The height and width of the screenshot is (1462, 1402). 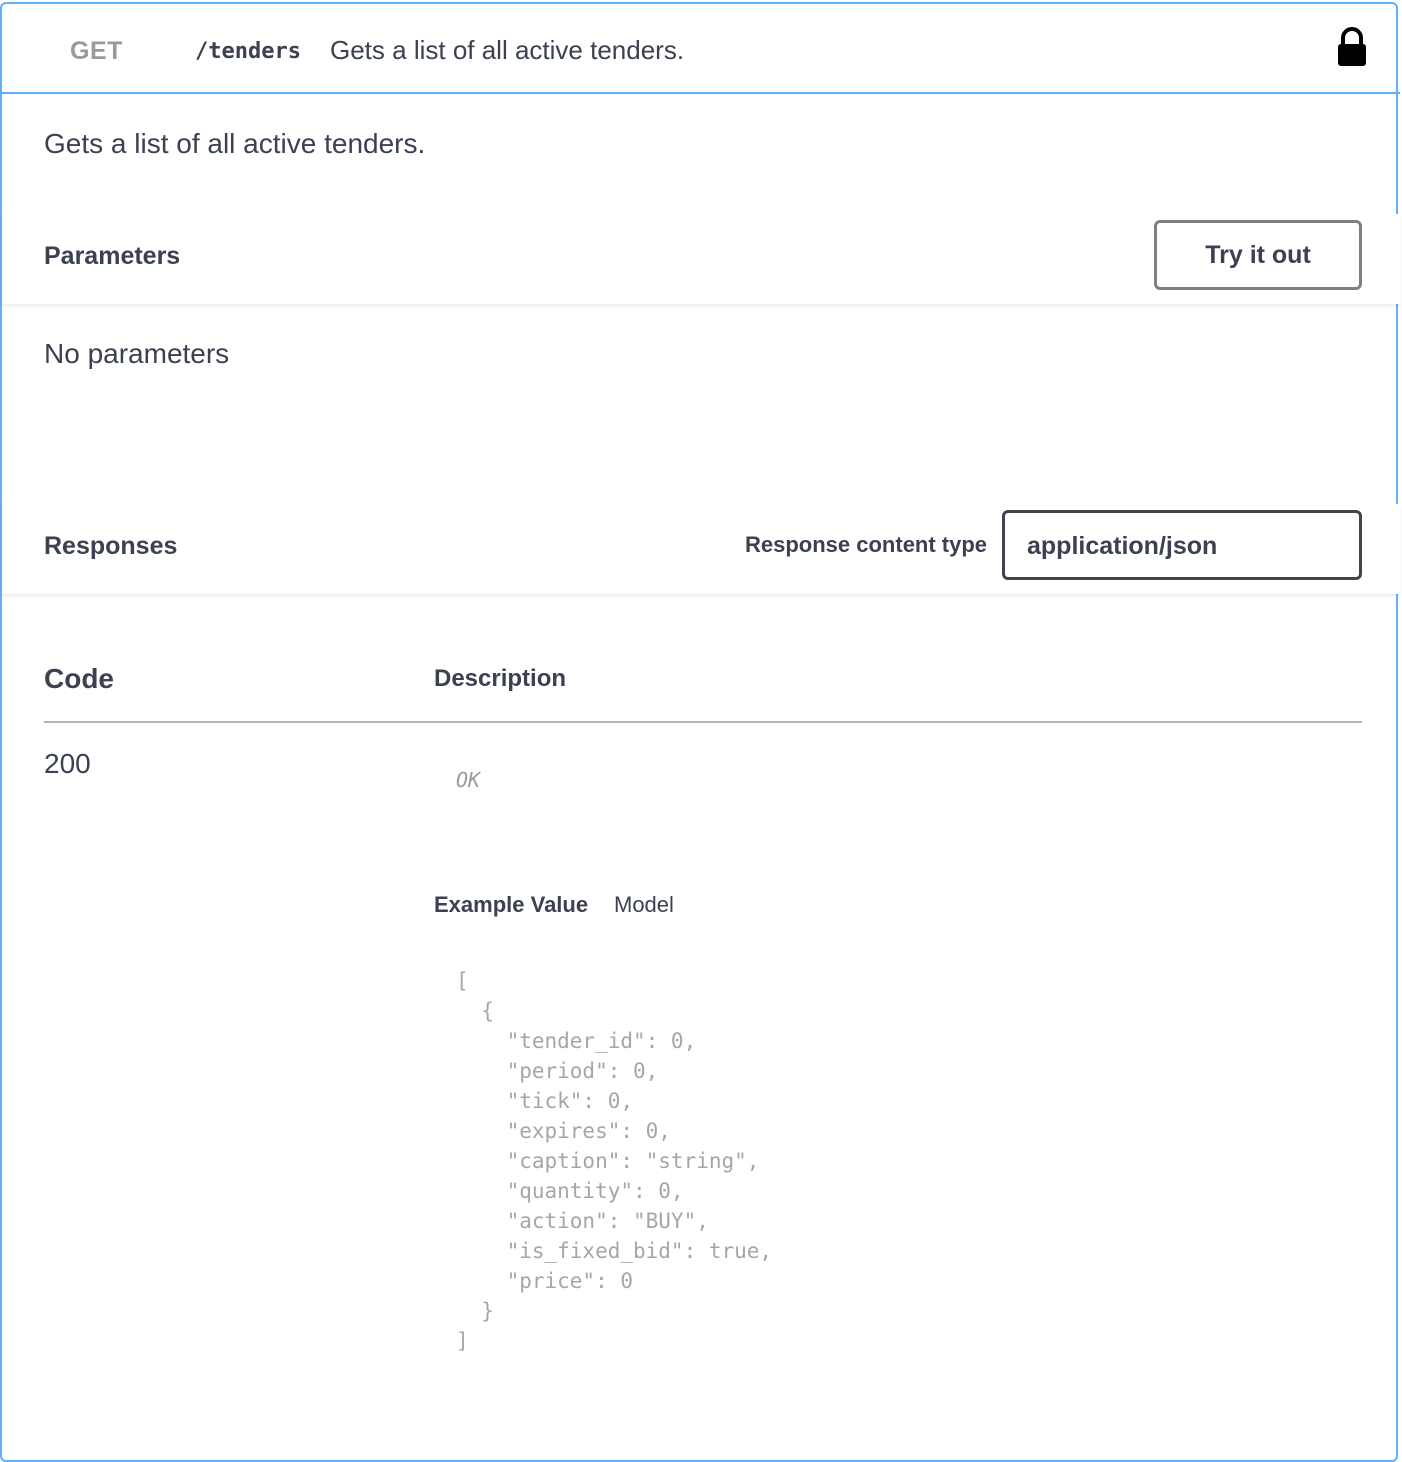 What do you see at coordinates (644, 905) in the screenshot?
I see `tab-model: Model` at bounding box center [644, 905].